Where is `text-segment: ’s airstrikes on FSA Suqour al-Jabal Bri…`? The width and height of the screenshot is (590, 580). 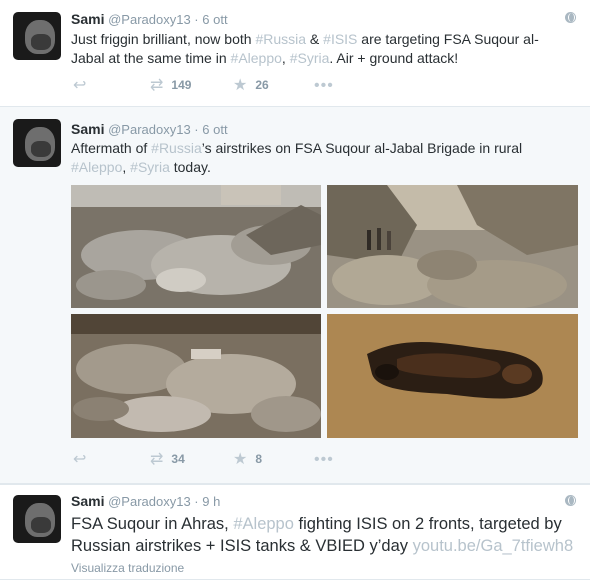 text-segment: ’s airstrikes on FSA Suqour al-Jabal Bri… is located at coordinates (362, 148).